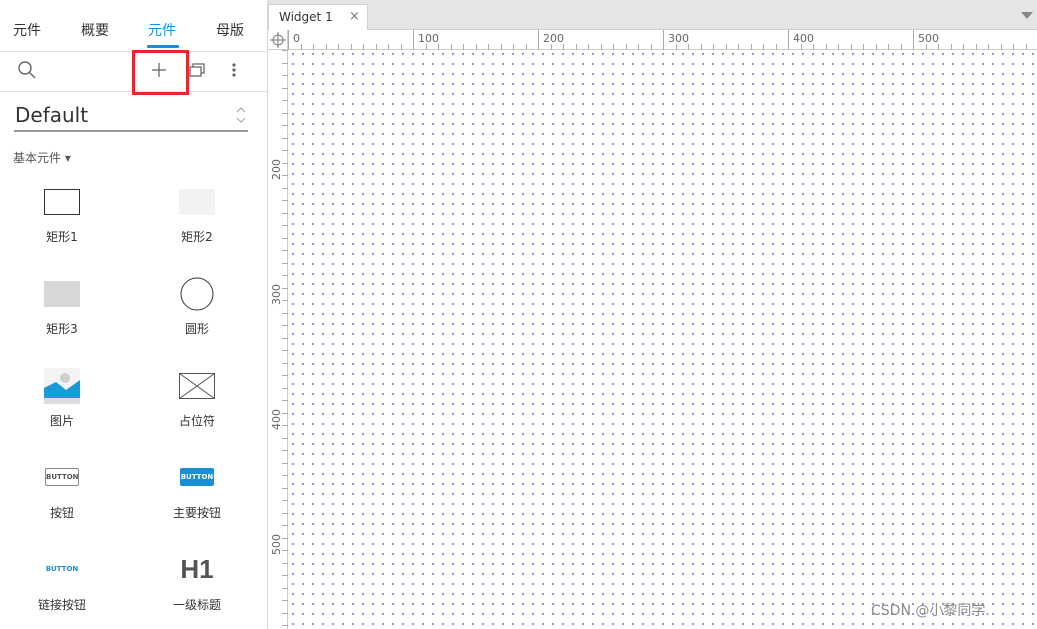 This screenshot has height=629, width=1037. What do you see at coordinates (196, 605) in the screenshot?
I see `widget-label: 一级标题` at bounding box center [196, 605].